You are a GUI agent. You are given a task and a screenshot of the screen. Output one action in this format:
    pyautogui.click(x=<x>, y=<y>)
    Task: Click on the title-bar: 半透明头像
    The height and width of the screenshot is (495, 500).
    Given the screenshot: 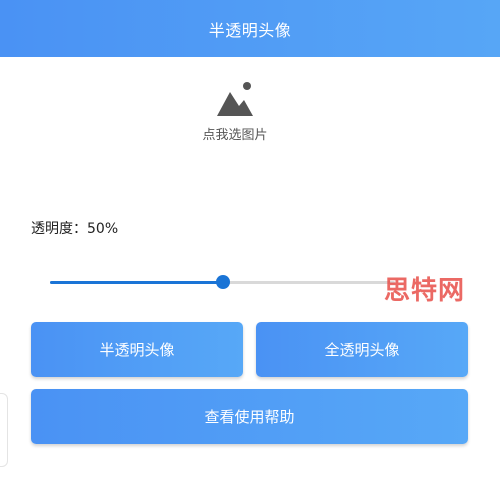 What is the action you would take?
    pyautogui.click(x=250, y=28)
    